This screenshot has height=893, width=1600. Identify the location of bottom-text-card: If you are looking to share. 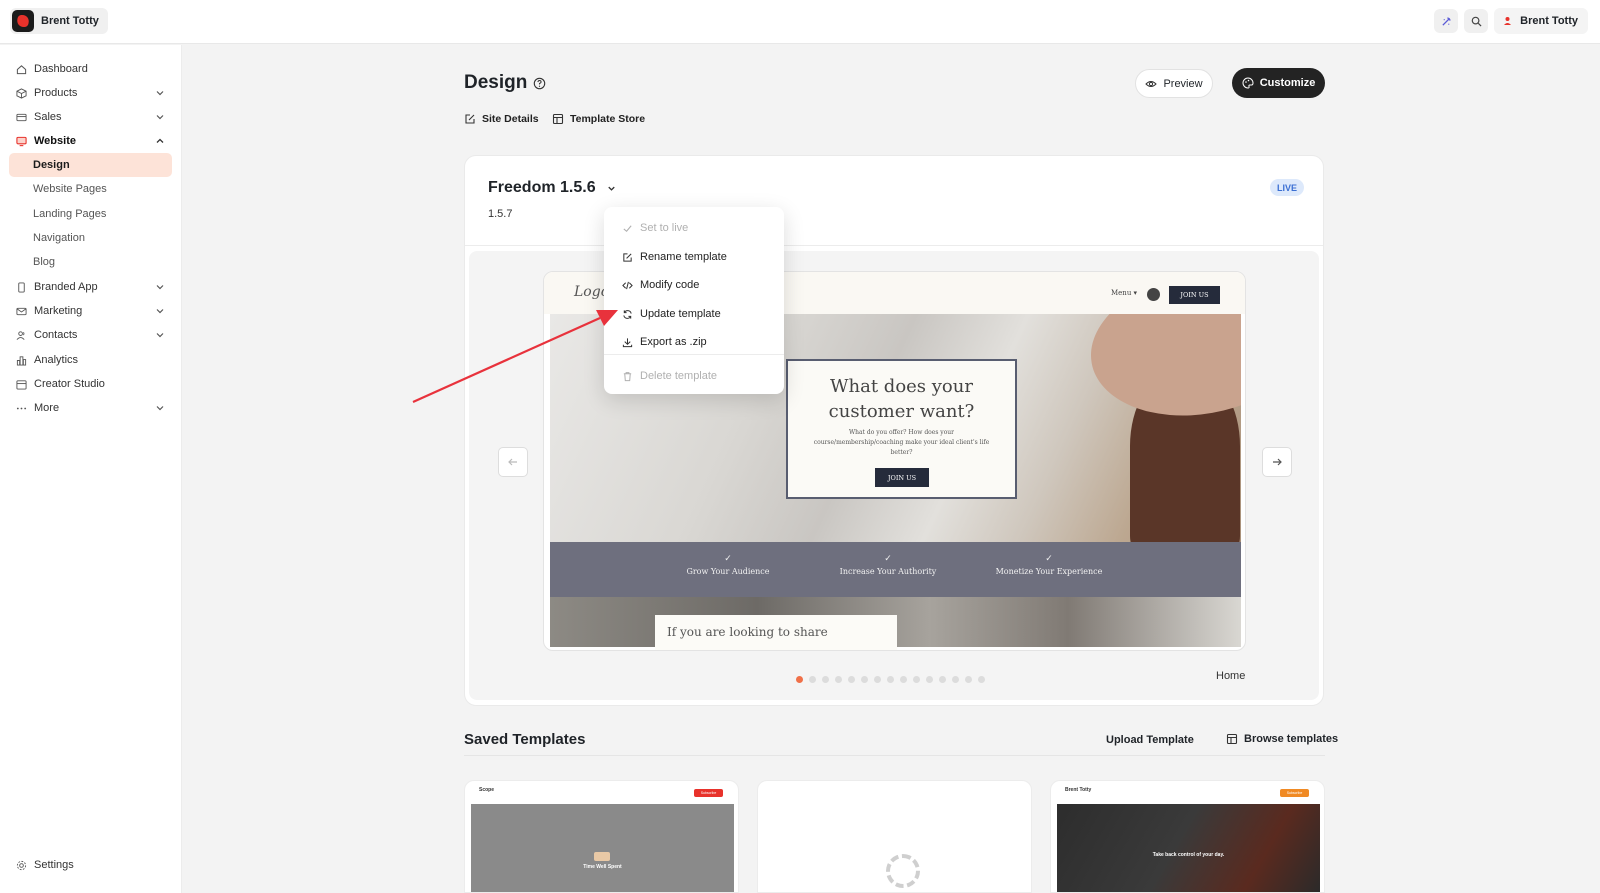
(776, 632).